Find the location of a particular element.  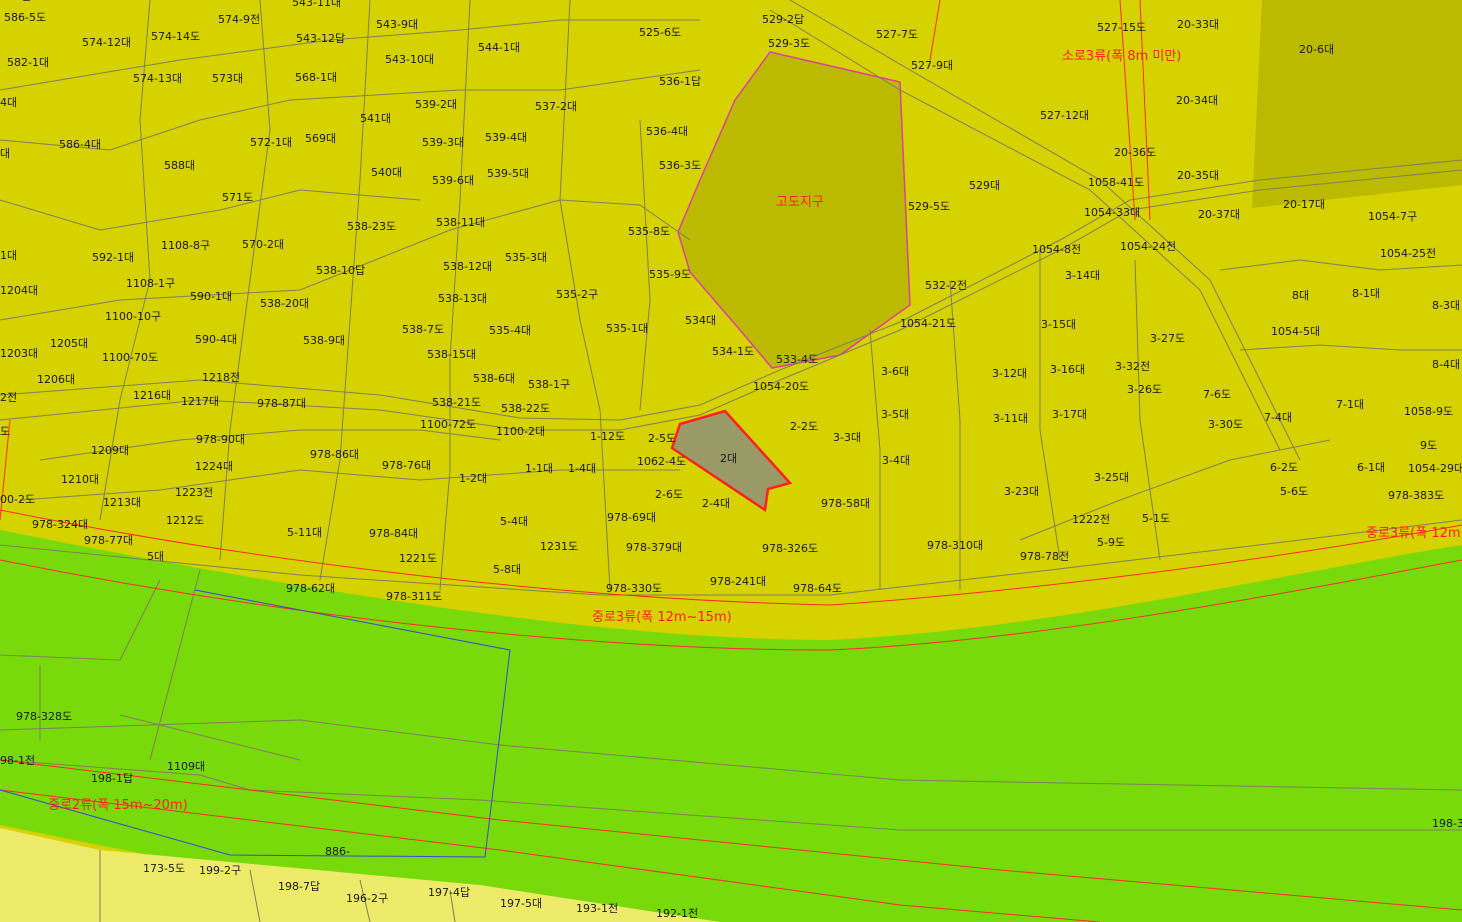

parcel-label: 978-324대 is located at coordinates (60, 524).